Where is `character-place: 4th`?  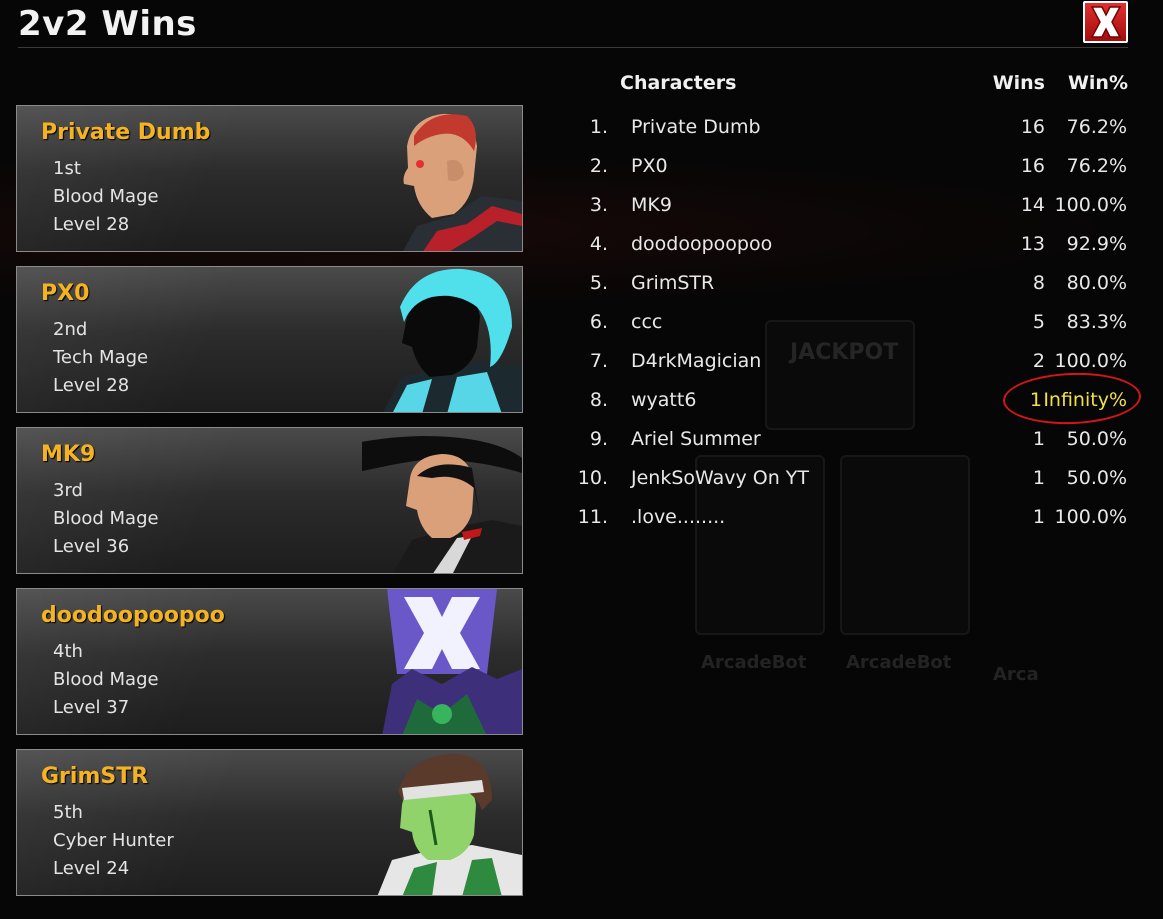 character-place: 4th is located at coordinates (68, 651).